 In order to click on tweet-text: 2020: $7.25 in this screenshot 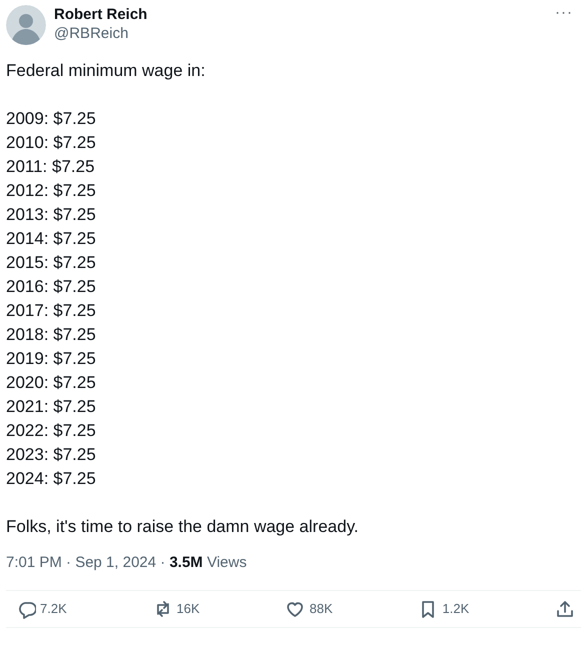, I will do `click(51, 383)`.